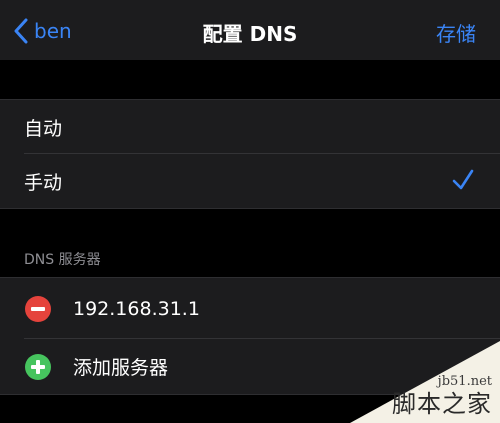 The image size is (500, 423). I want to click on watermark-name: 脚本之家, so click(442, 404).